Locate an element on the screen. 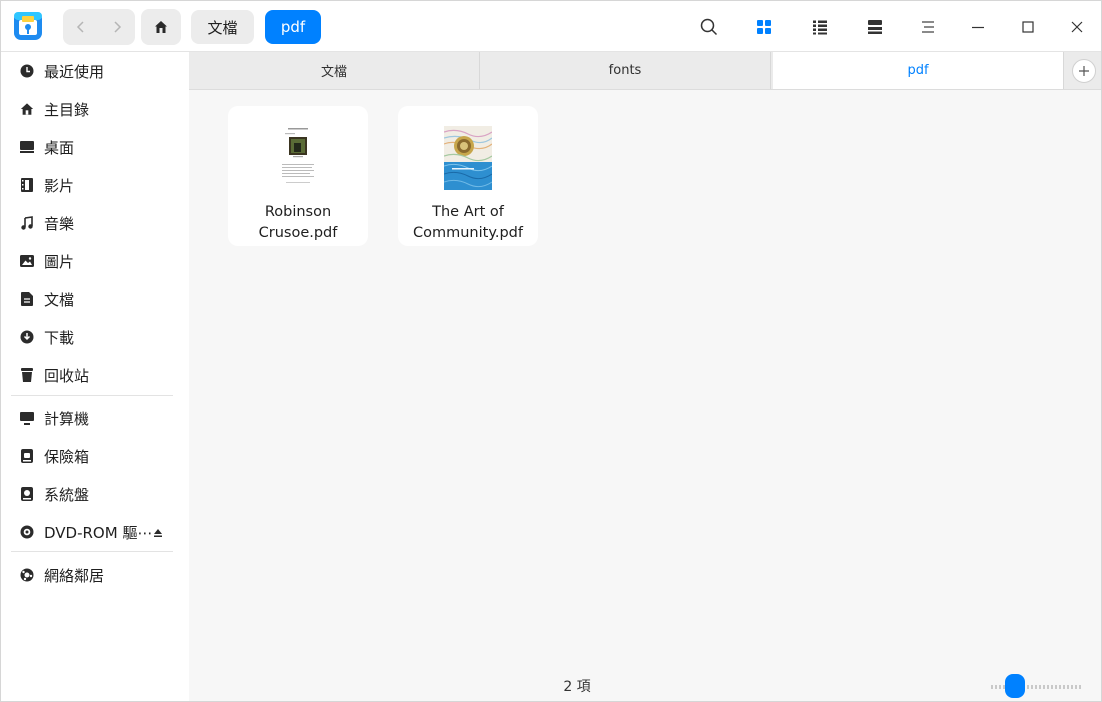 Image resolution: width=1102 pixels, height=702 pixels. home-button is located at coordinates (161, 27).